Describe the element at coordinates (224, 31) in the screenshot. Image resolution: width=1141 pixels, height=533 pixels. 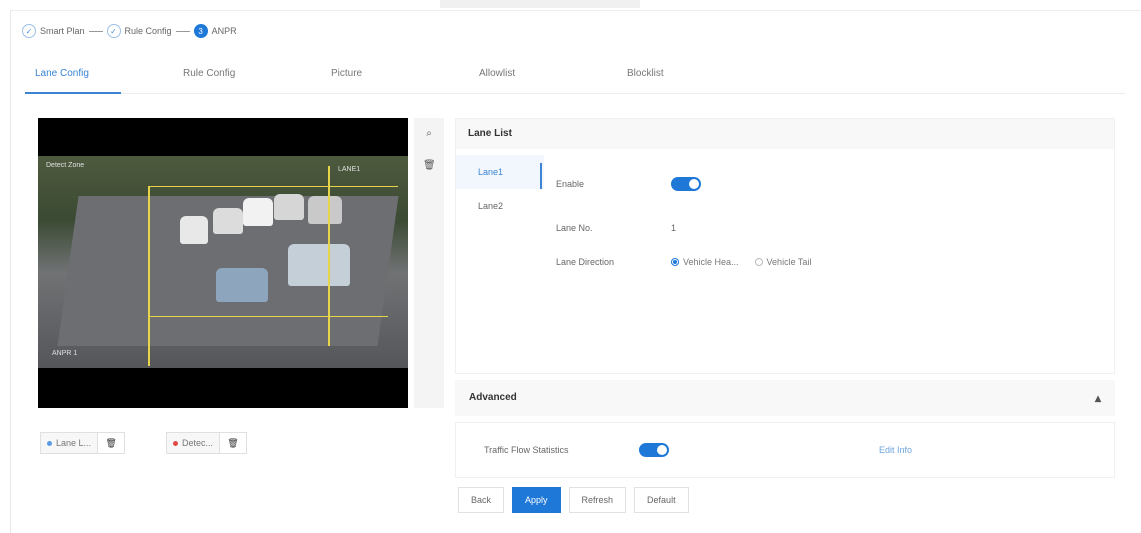
I see `step-label: ANPR` at that location.